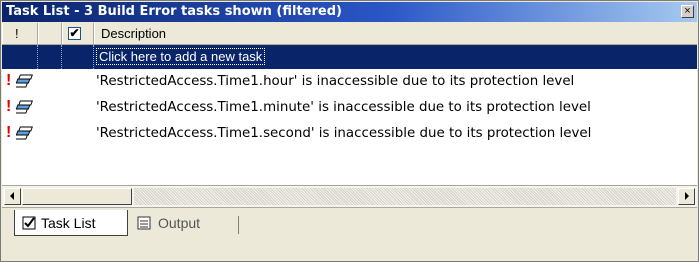 This screenshot has width=699, height=262. What do you see at coordinates (50, 33) in the screenshot?
I see `category-column-header` at bounding box center [50, 33].